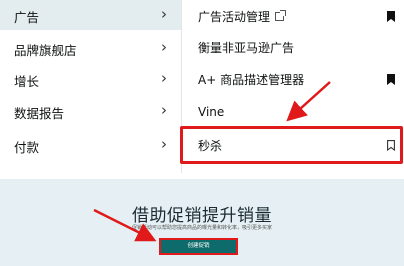 Image resolution: width=404 pixels, height=266 pixels. I want to click on submenu-item-aplus-manager: A+ 商品描述管理器, so click(293, 79).